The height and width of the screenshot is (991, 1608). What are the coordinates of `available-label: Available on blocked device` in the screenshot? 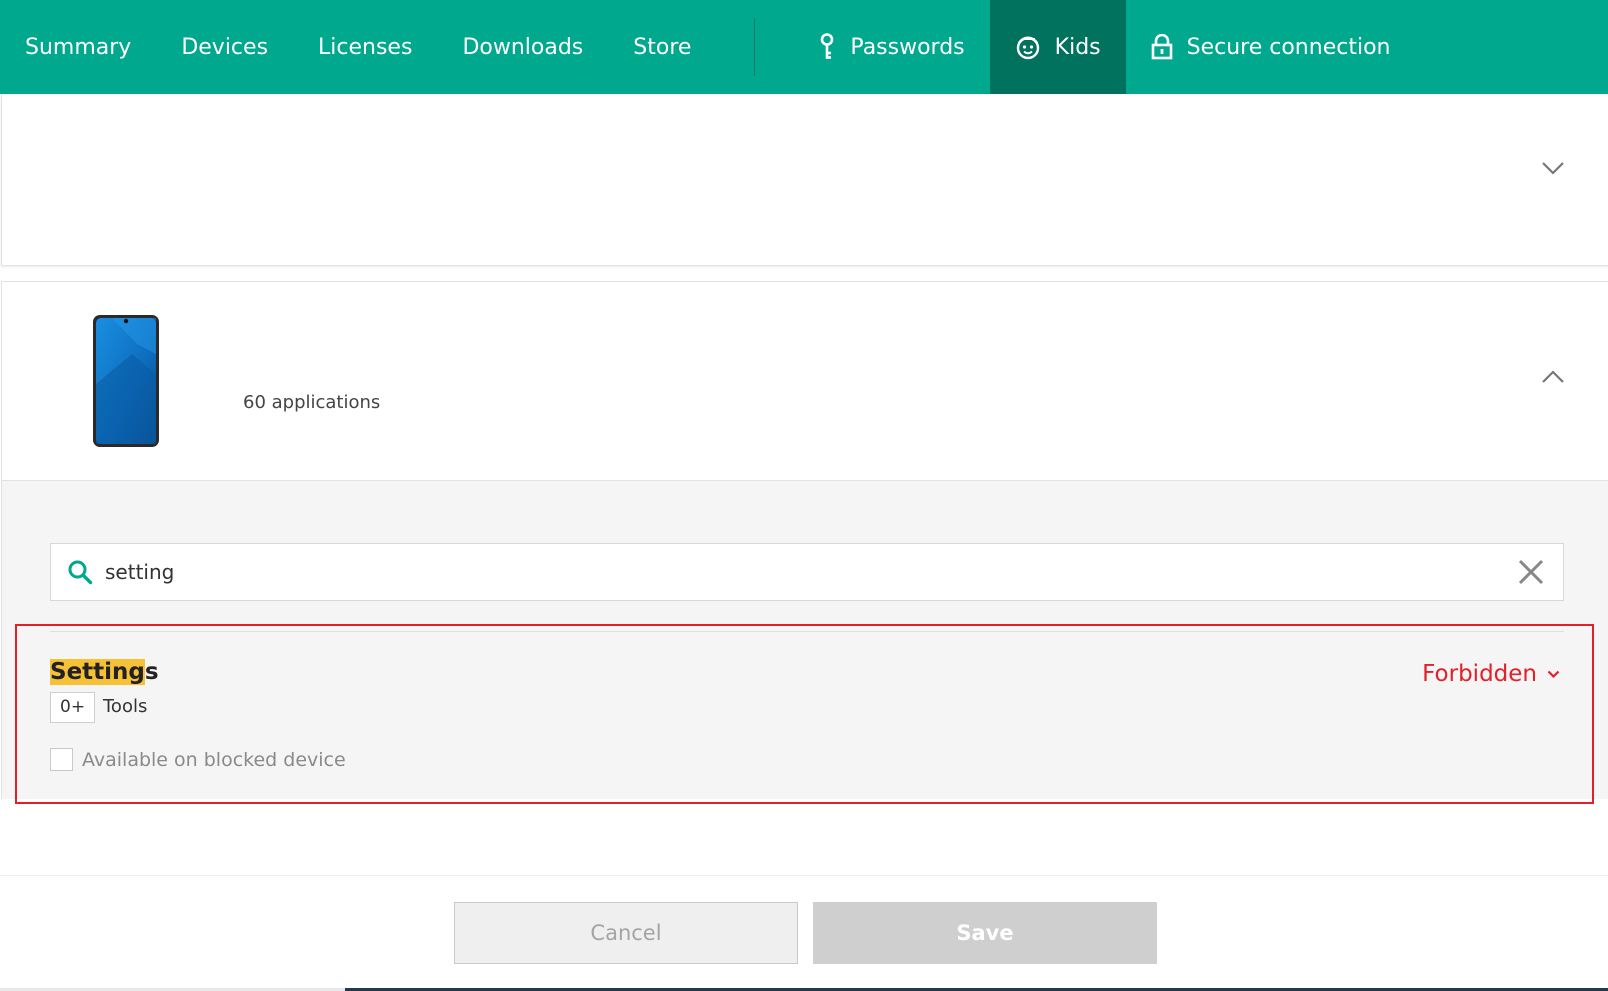 It's located at (214, 759).